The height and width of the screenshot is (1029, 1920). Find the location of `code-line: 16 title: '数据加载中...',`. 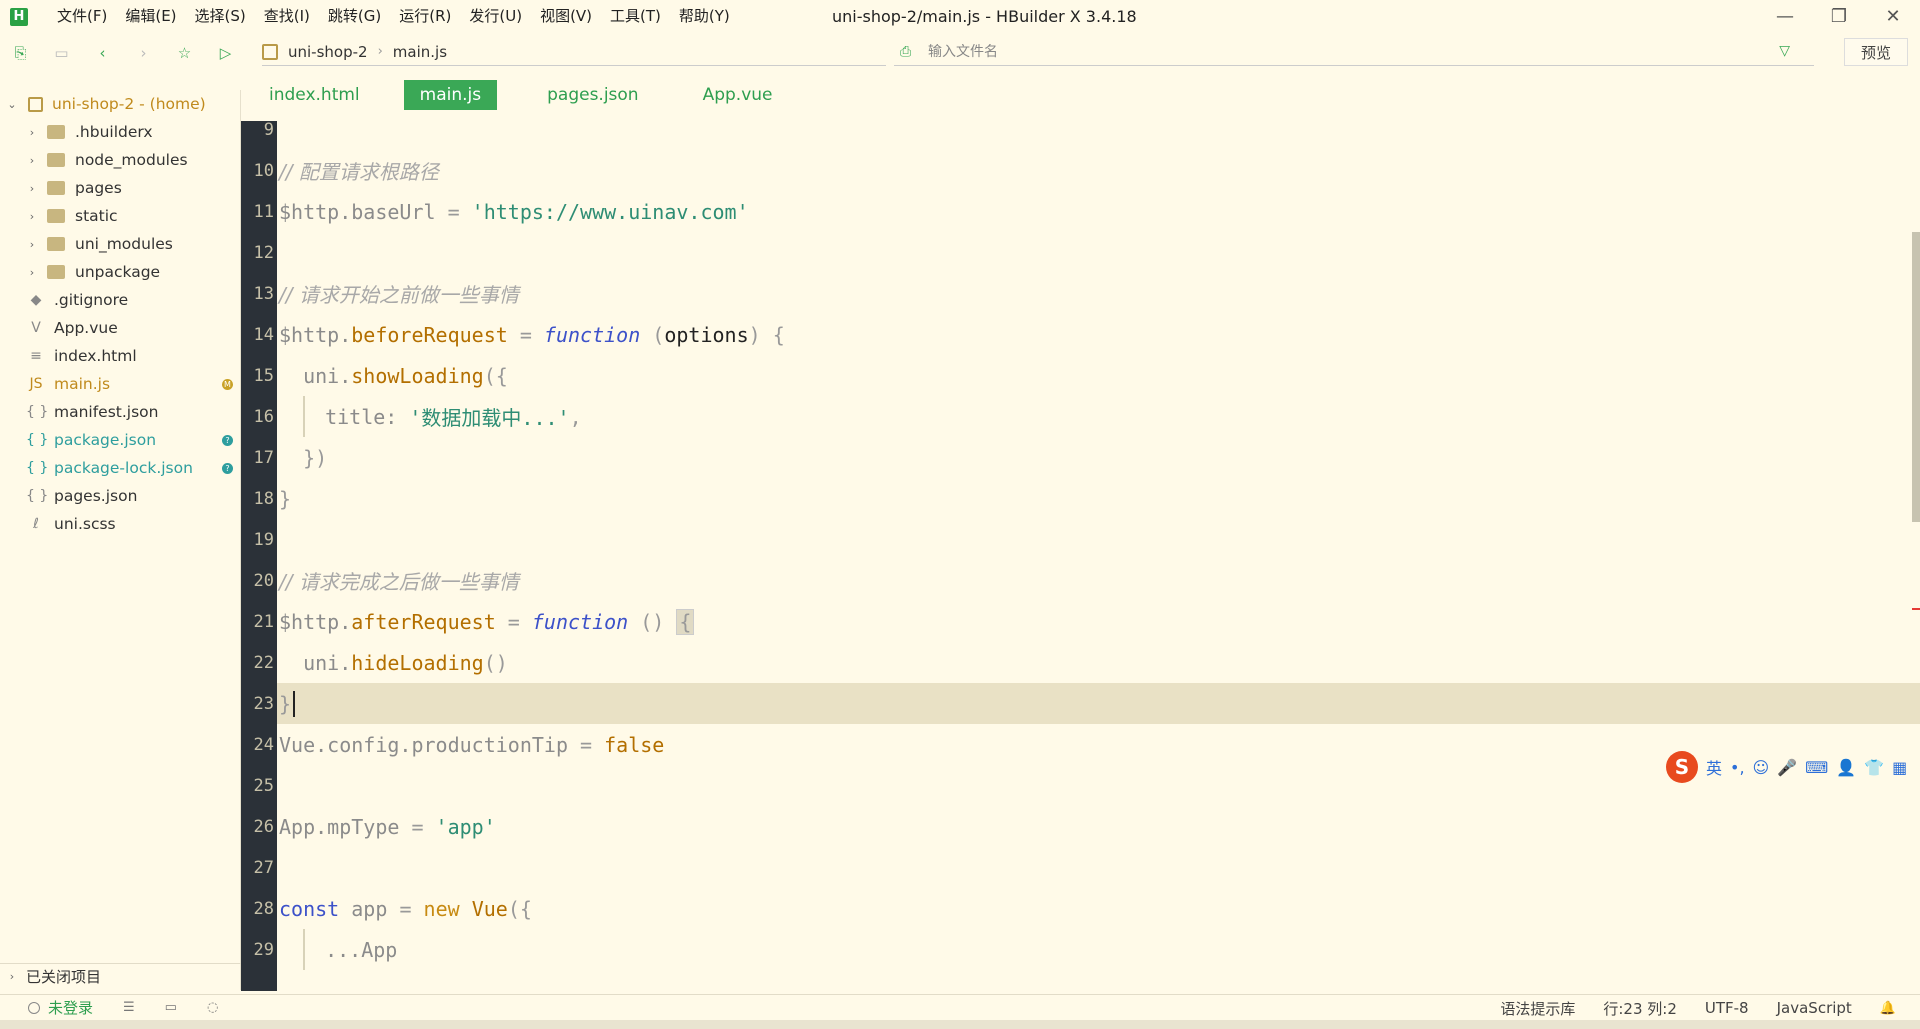

code-line: 16 title: '数据加载中...', is located at coordinates (1080, 416).